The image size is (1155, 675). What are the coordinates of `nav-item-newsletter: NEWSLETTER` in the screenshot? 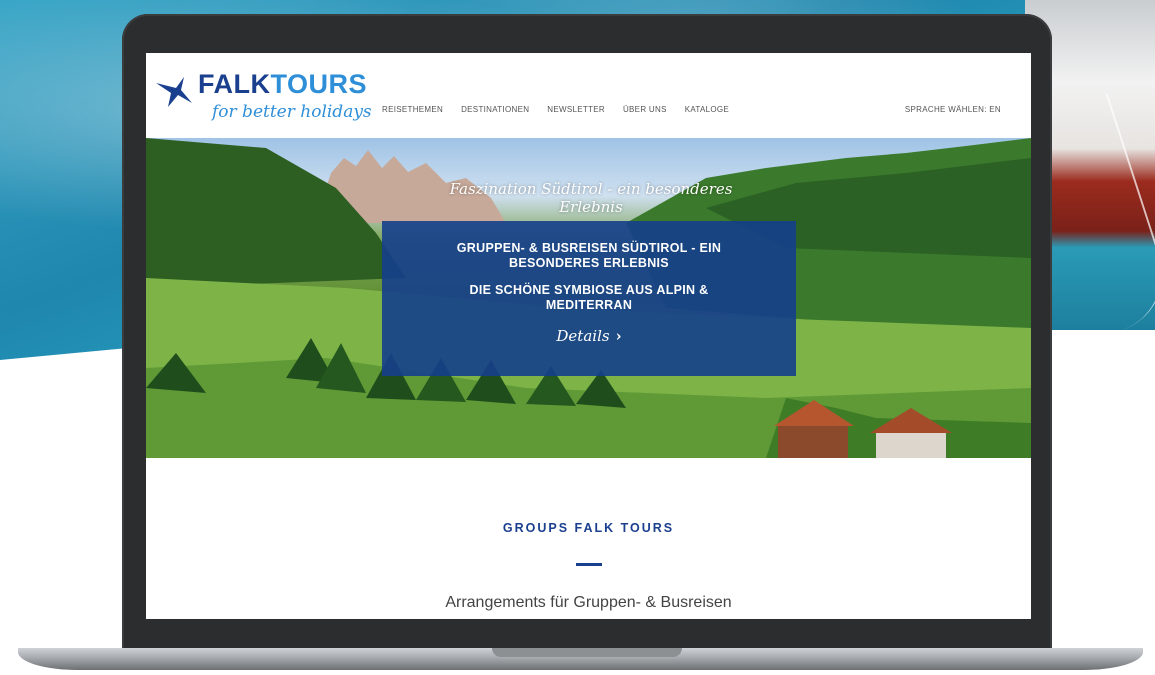 It's located at (576, 109).